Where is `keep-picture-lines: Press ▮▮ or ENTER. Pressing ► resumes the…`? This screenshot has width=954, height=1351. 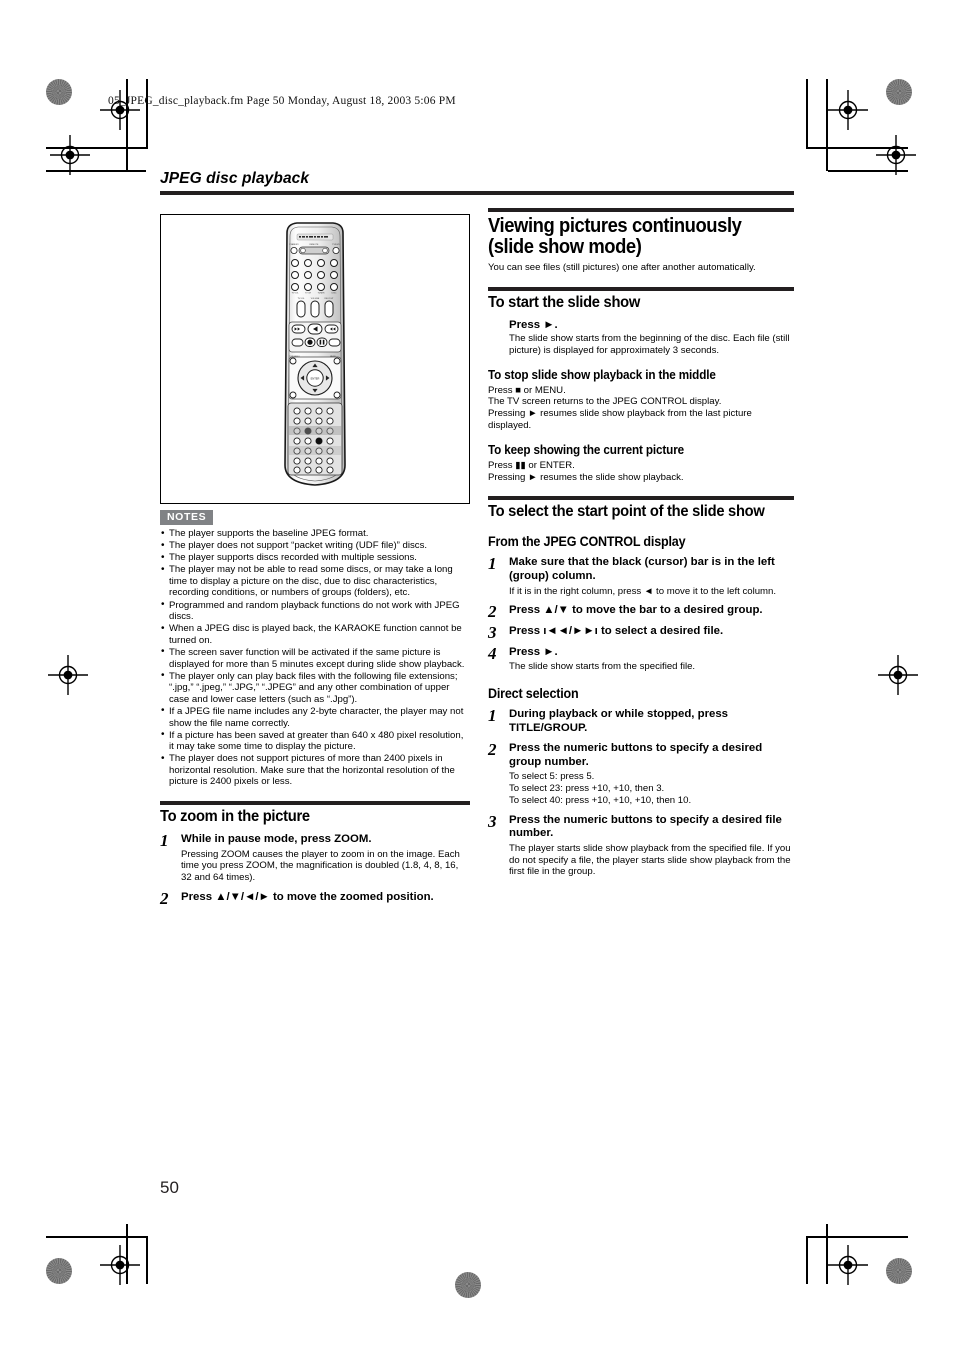
keep-picture-lines: Press ▮▮ or ENTER. Pressing ► resumes the… is located at coordinates (641, 472).